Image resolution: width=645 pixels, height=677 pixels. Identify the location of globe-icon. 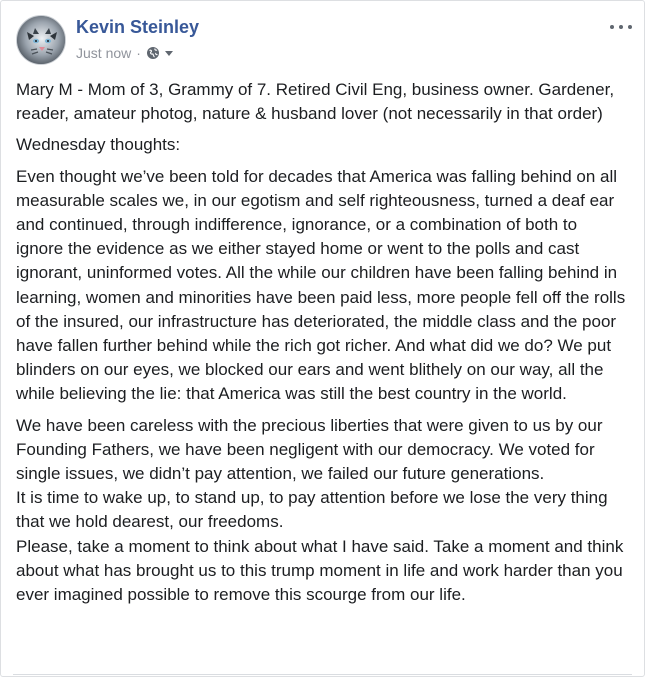
(153, 53).